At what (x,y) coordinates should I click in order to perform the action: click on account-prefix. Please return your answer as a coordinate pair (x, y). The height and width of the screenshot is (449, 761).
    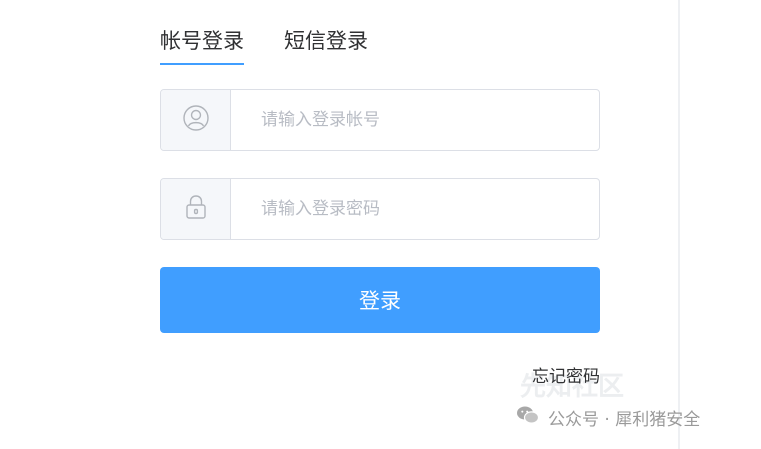
    Looking at the image, I should click on (196, 120).